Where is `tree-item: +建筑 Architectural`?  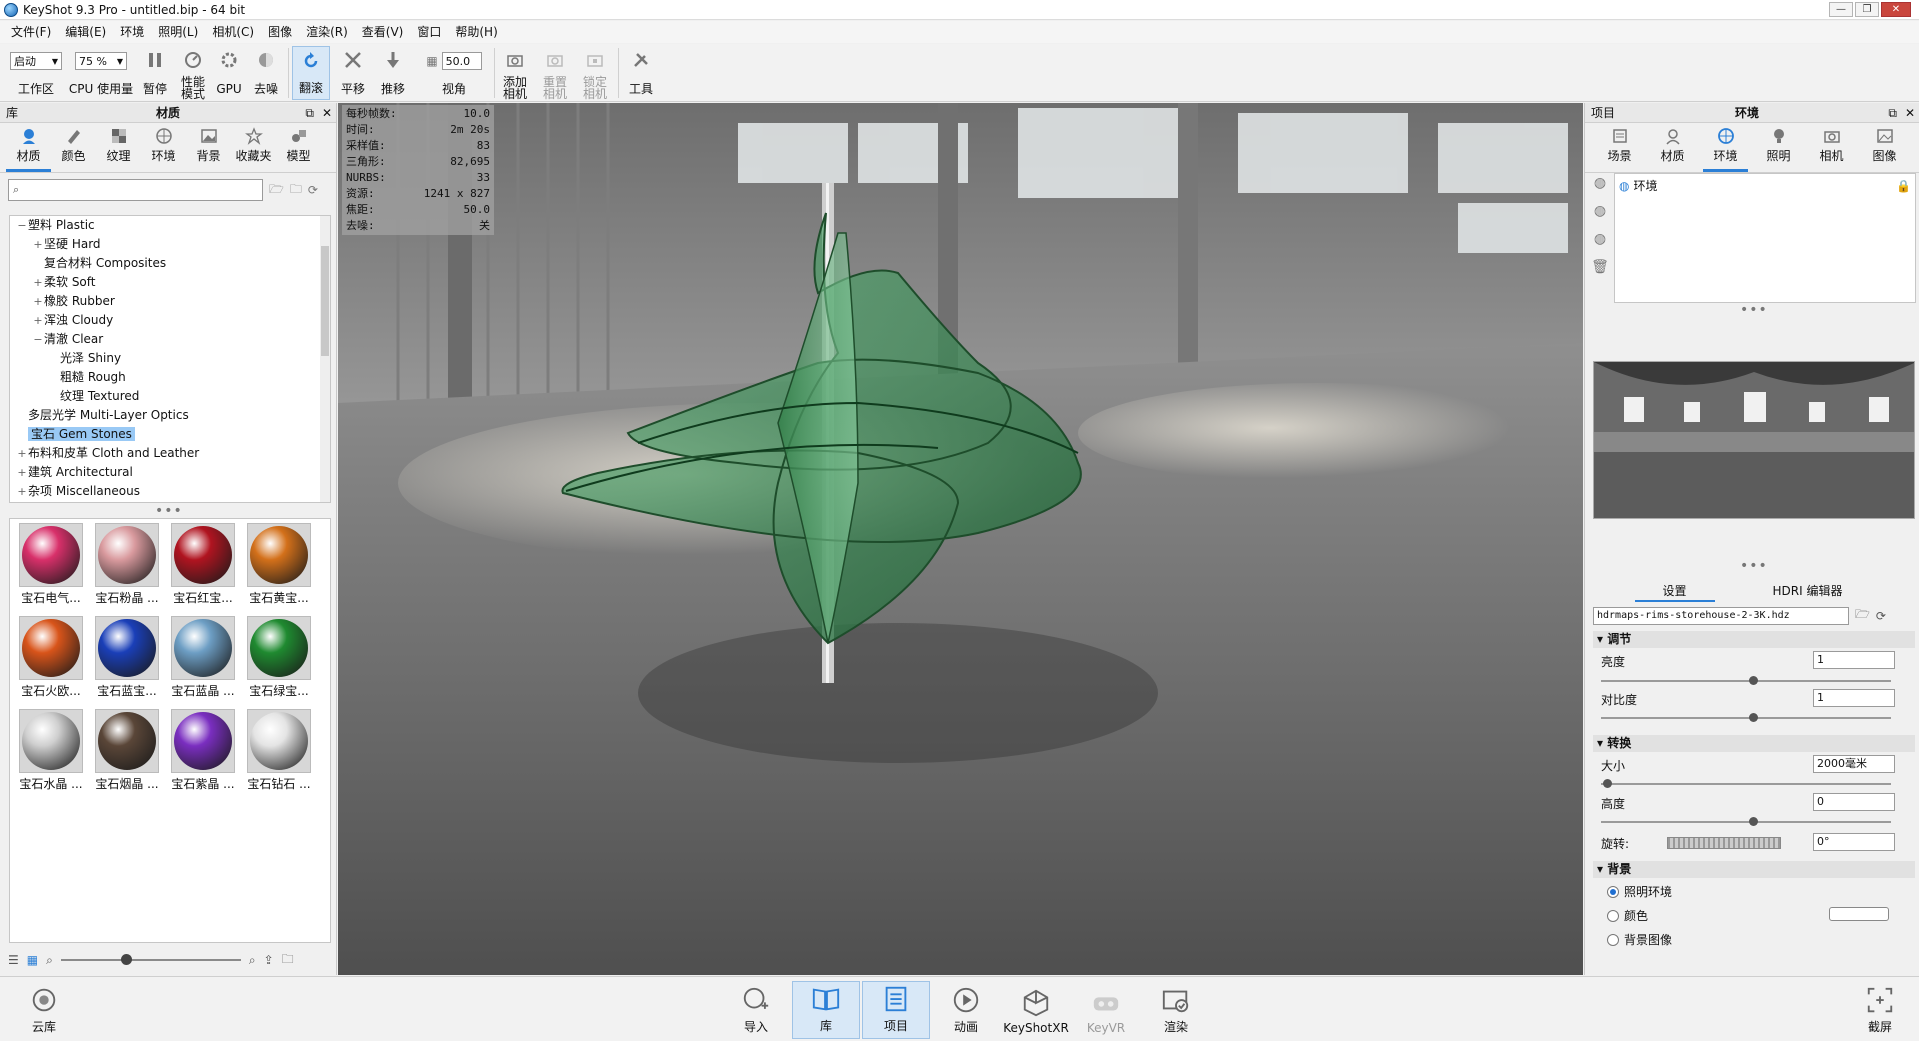 tree-item: +建筑 Architectural is located at coordinates (170, 472).